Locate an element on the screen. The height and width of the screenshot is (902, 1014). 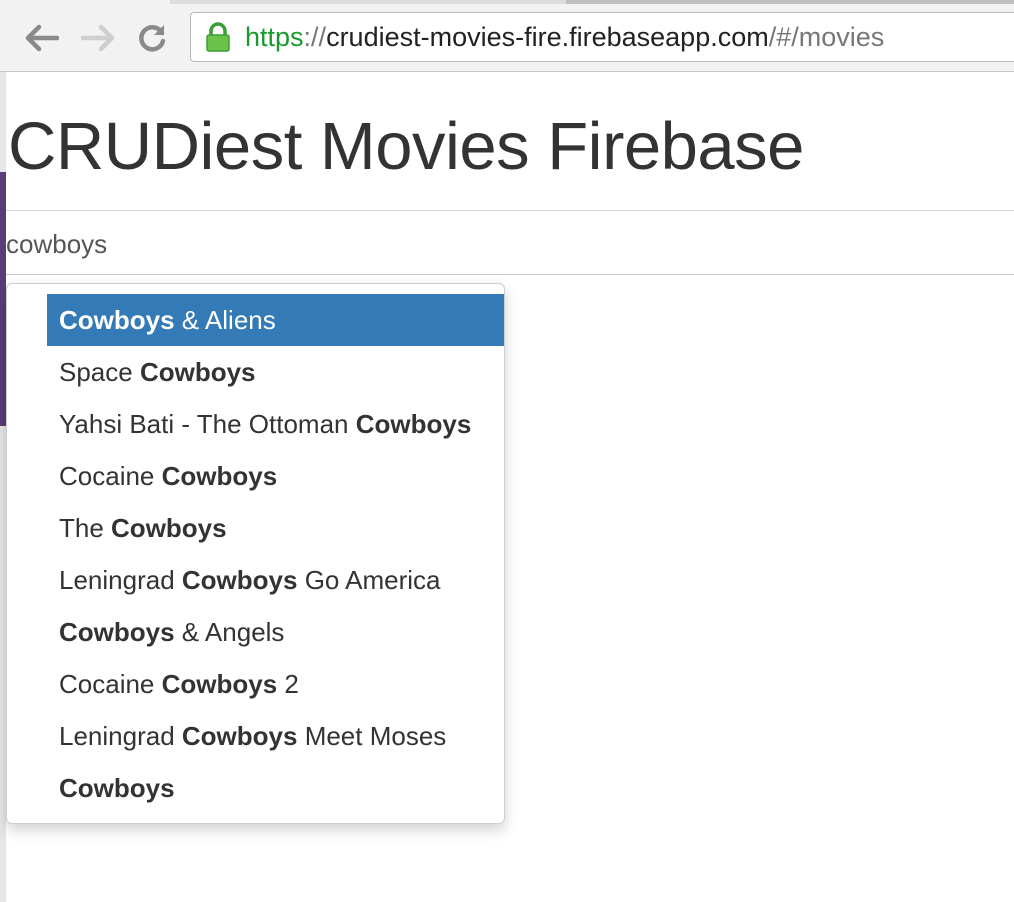
reload-button is located at coordinates (152, 38).